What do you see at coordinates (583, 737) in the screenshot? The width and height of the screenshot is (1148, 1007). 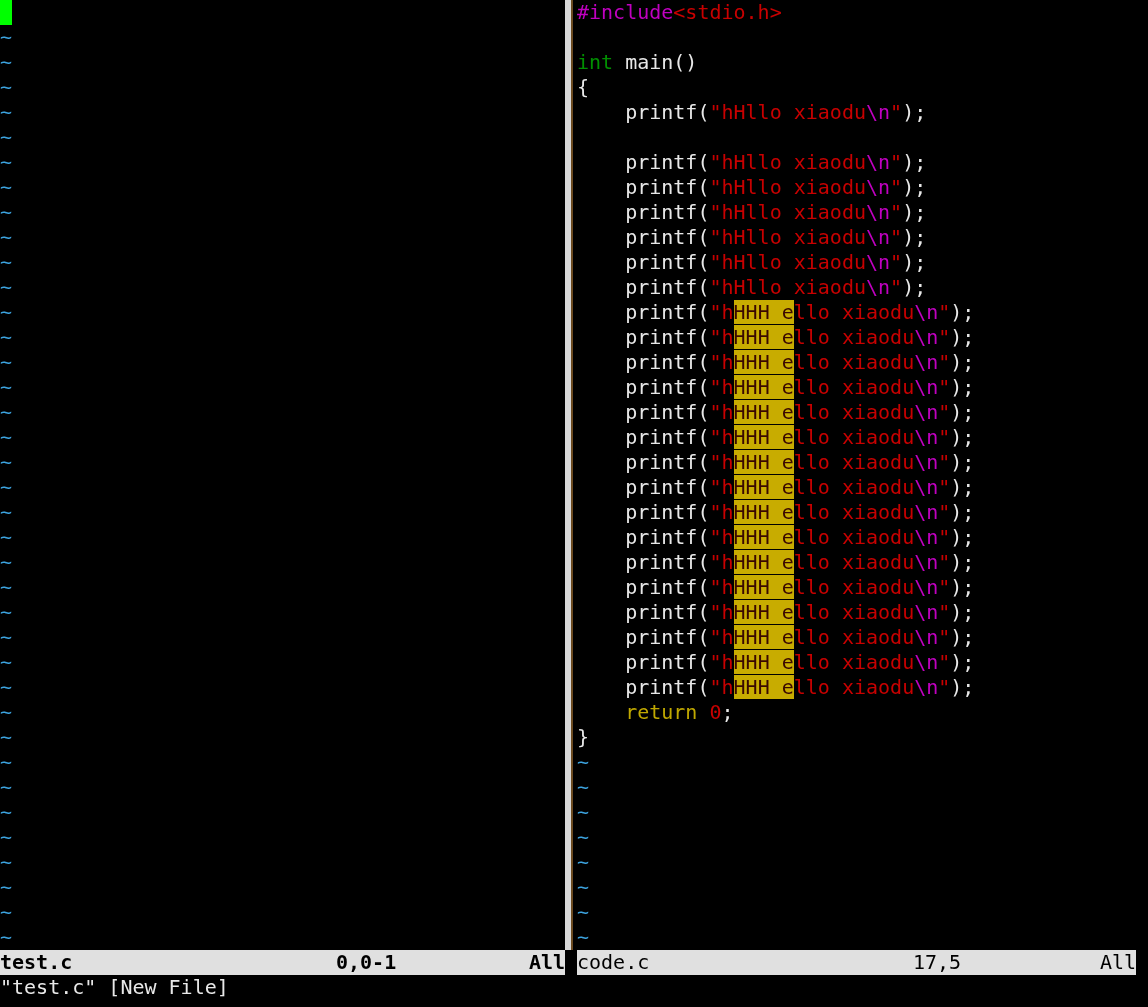 I see `code-line: }` at bounding box center [583, 737].